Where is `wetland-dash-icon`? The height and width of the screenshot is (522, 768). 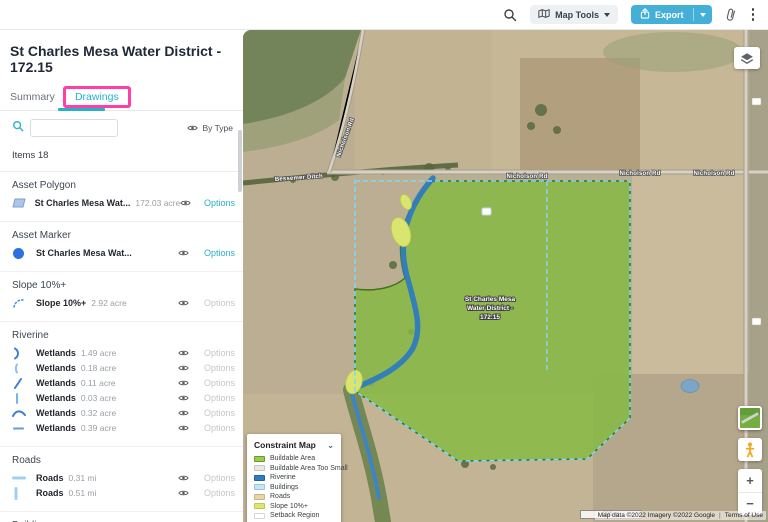 wetland-dash-icon is located at coordinates (24, 428).